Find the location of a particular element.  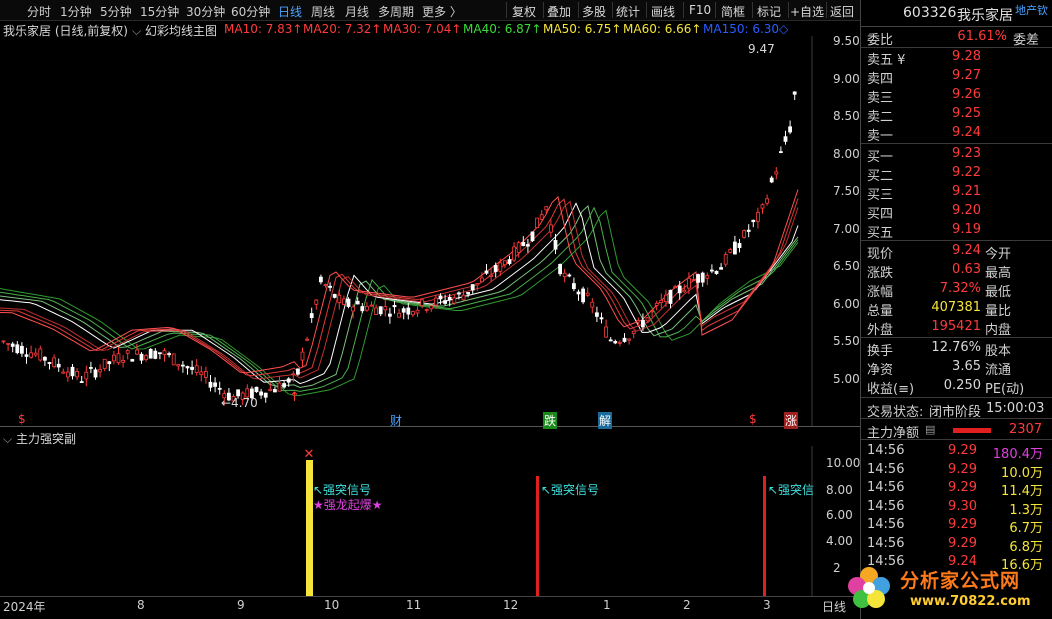

orderbook-price: 9.21 is located at coordinates (961, 191).